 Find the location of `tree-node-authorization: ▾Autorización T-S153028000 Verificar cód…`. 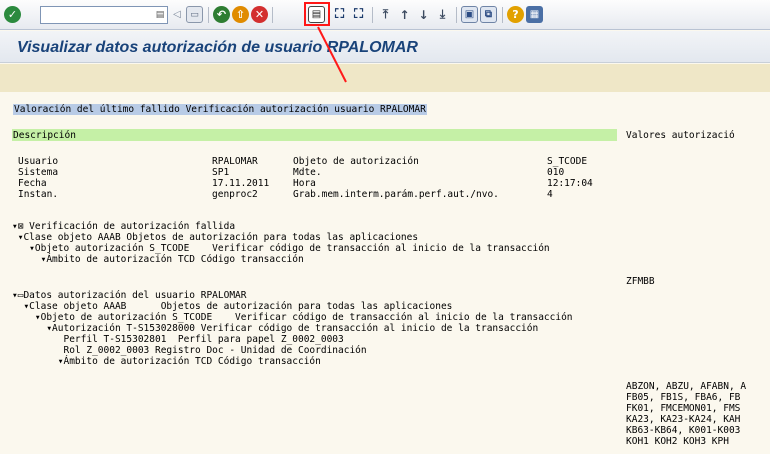

tree-node-authorization: ▾Autorización T-S153028000 Verificar cód… is located at coordinates (275, 328).